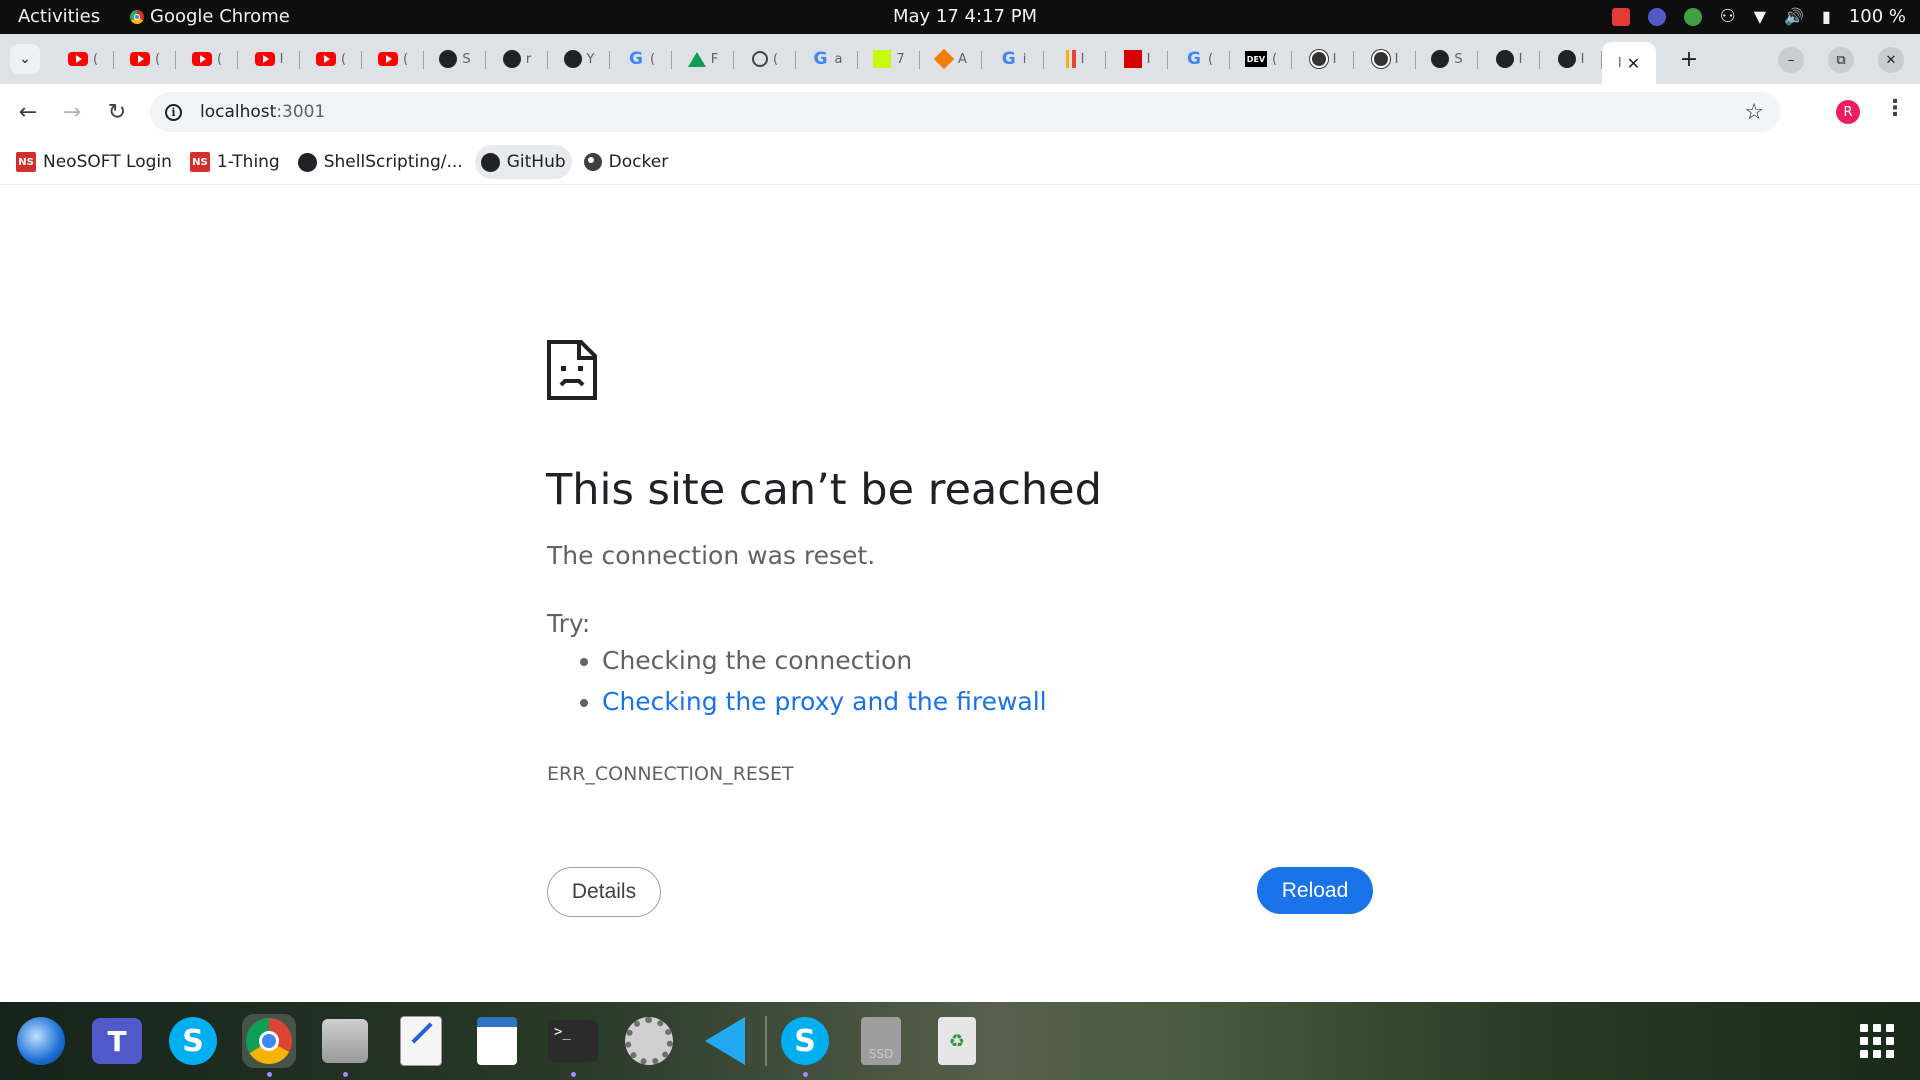 This screenshot has width=1920, height=1080. What do you see at coordinates (703, 59) in the screenshot?
I see `tab: F` at bounding box center [703, 59].